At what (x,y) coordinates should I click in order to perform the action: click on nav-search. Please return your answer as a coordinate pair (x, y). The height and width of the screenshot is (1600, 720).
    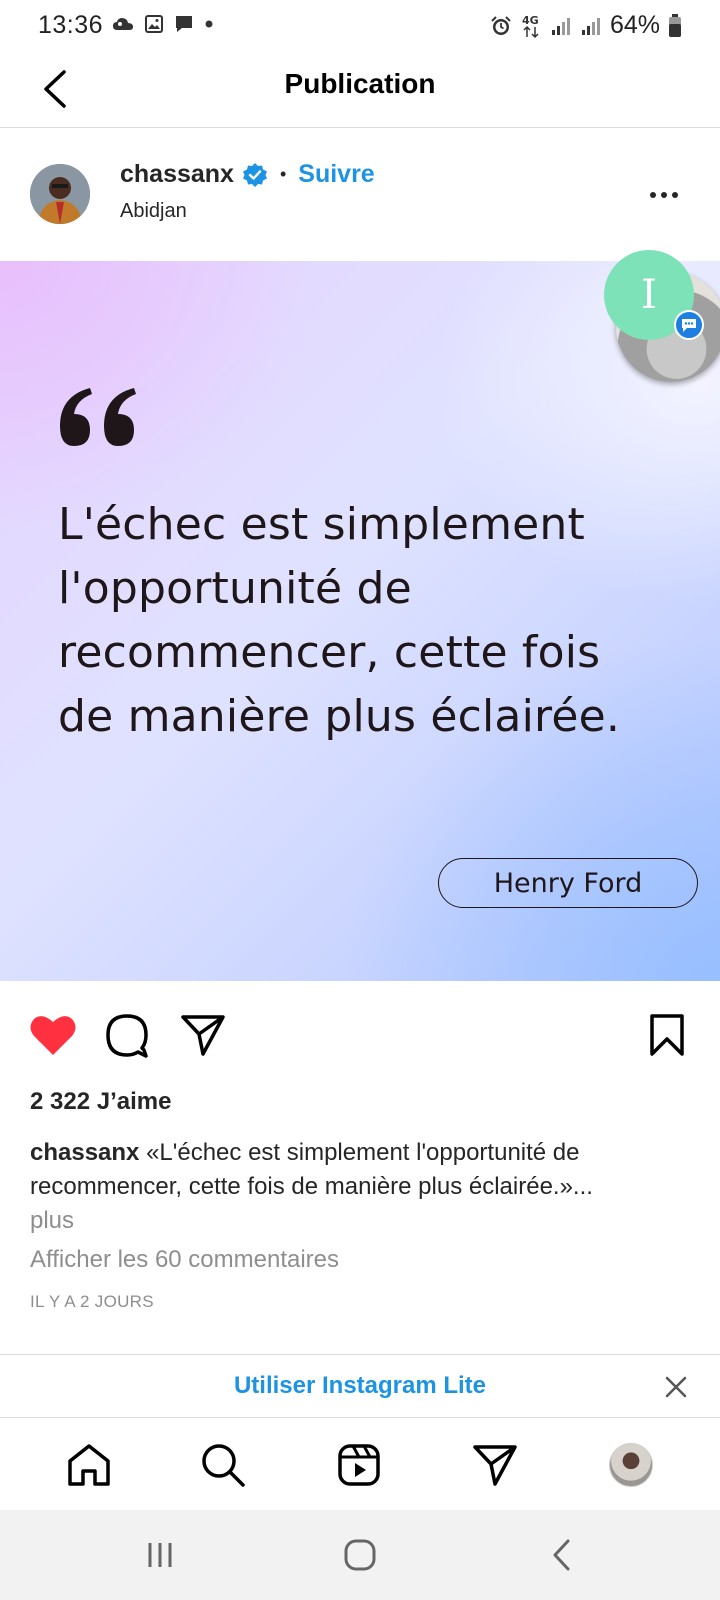
    Looking at the image, I should click on (223, 1465).